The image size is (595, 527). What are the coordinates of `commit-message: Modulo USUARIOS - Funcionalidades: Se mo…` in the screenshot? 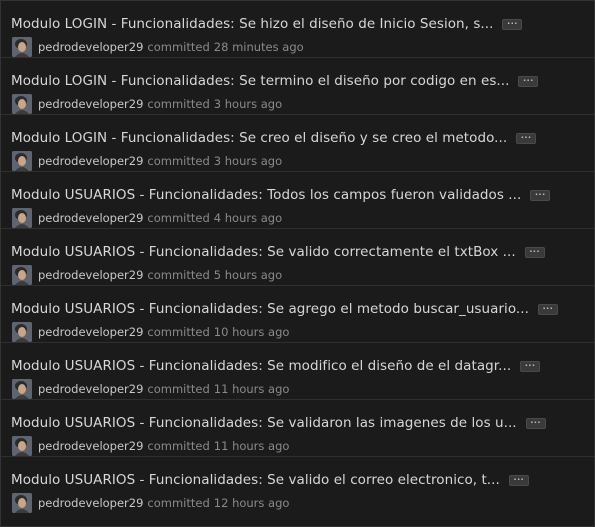 It's located at (261, 366).